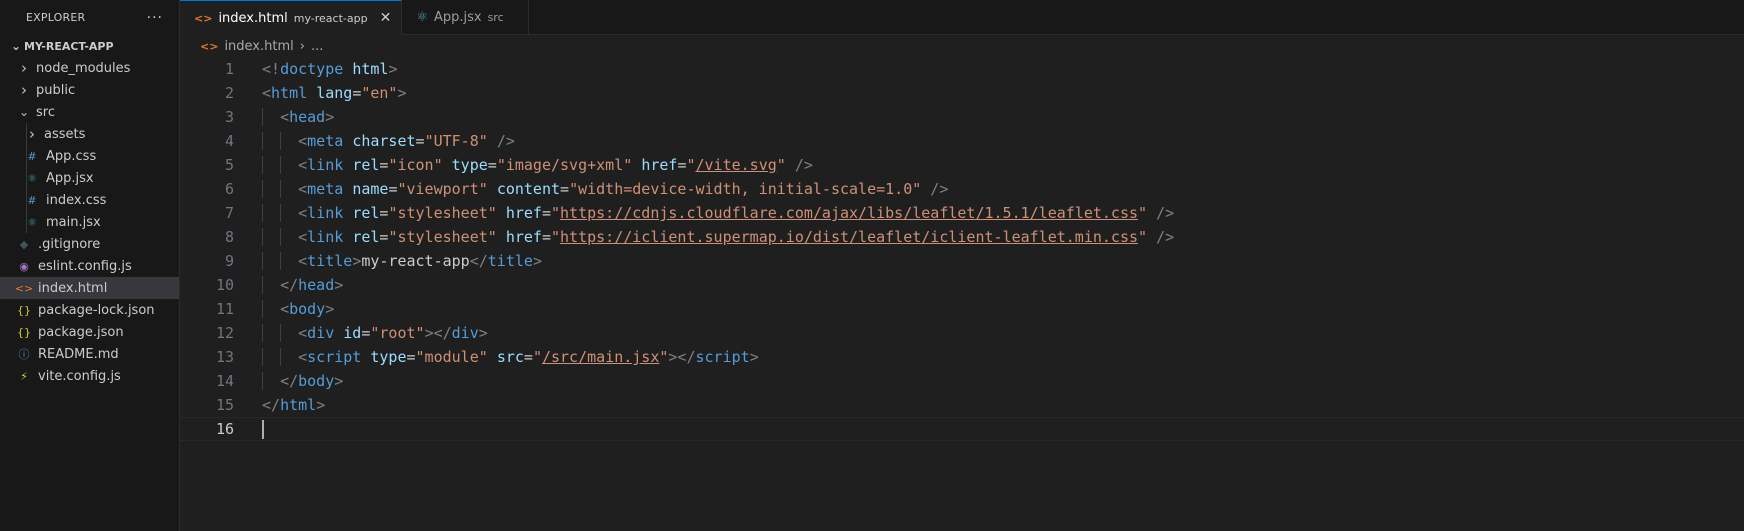 The width and height of the screenshot is (1744, 531). I want to click on tree-item-package-lock-json: {} package-lock.json, so click(89, 310).